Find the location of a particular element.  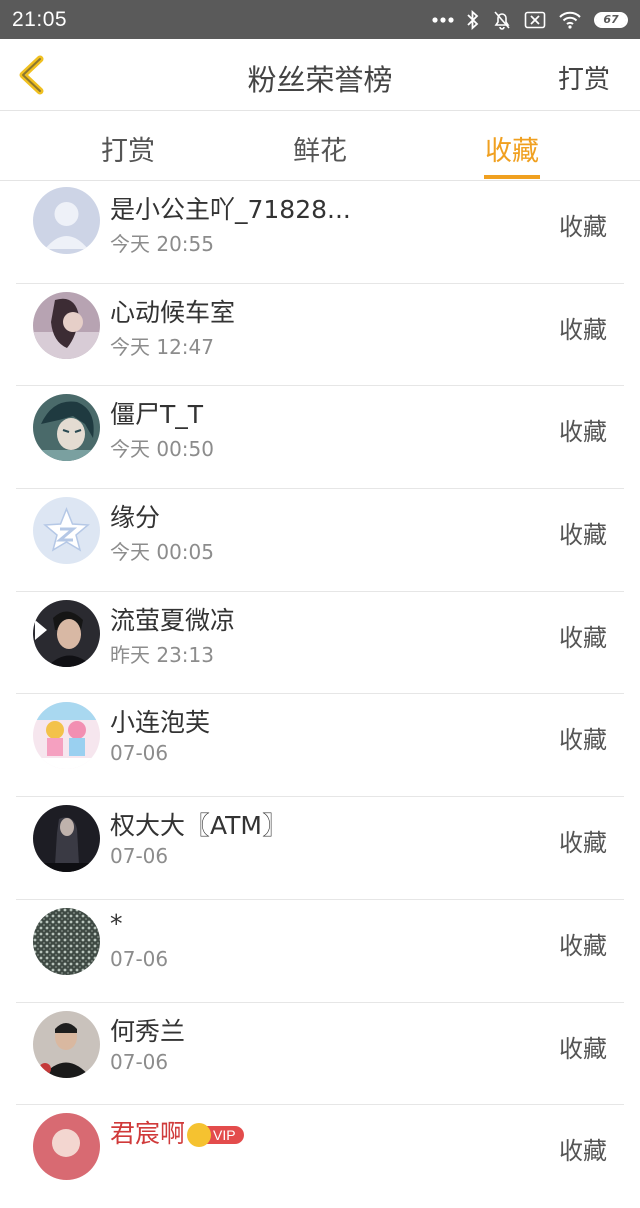

fan-name: 权大大〖ATM〗 is located at coordinates (199, 826).